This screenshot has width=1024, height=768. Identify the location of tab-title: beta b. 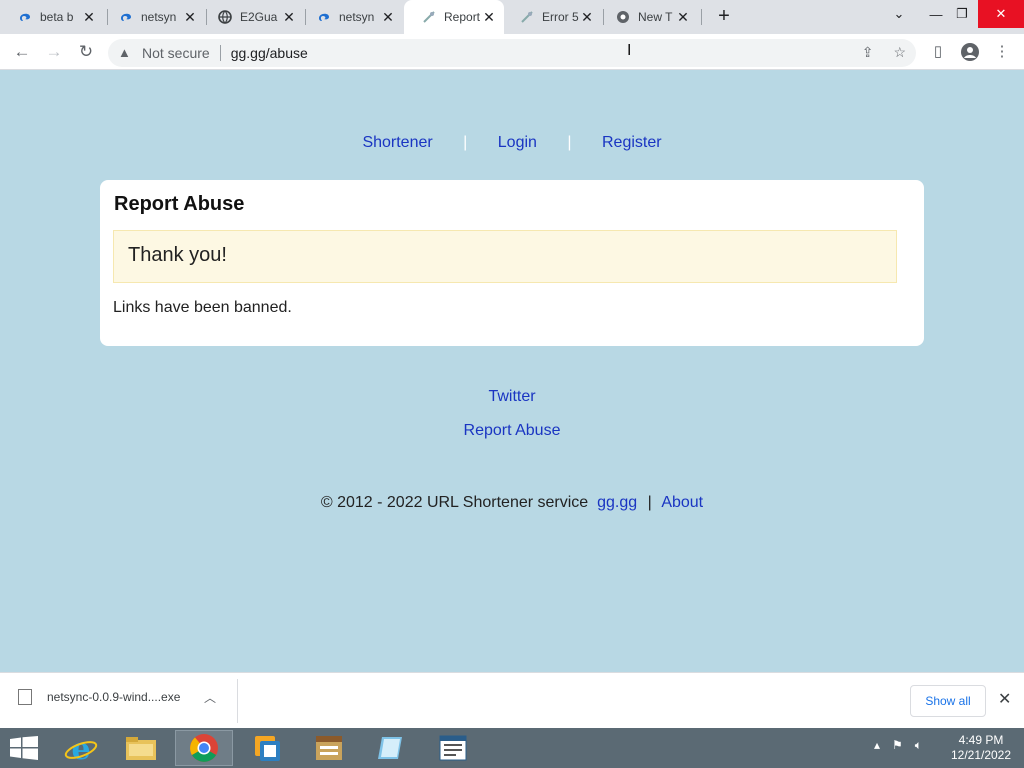
(57, 17).